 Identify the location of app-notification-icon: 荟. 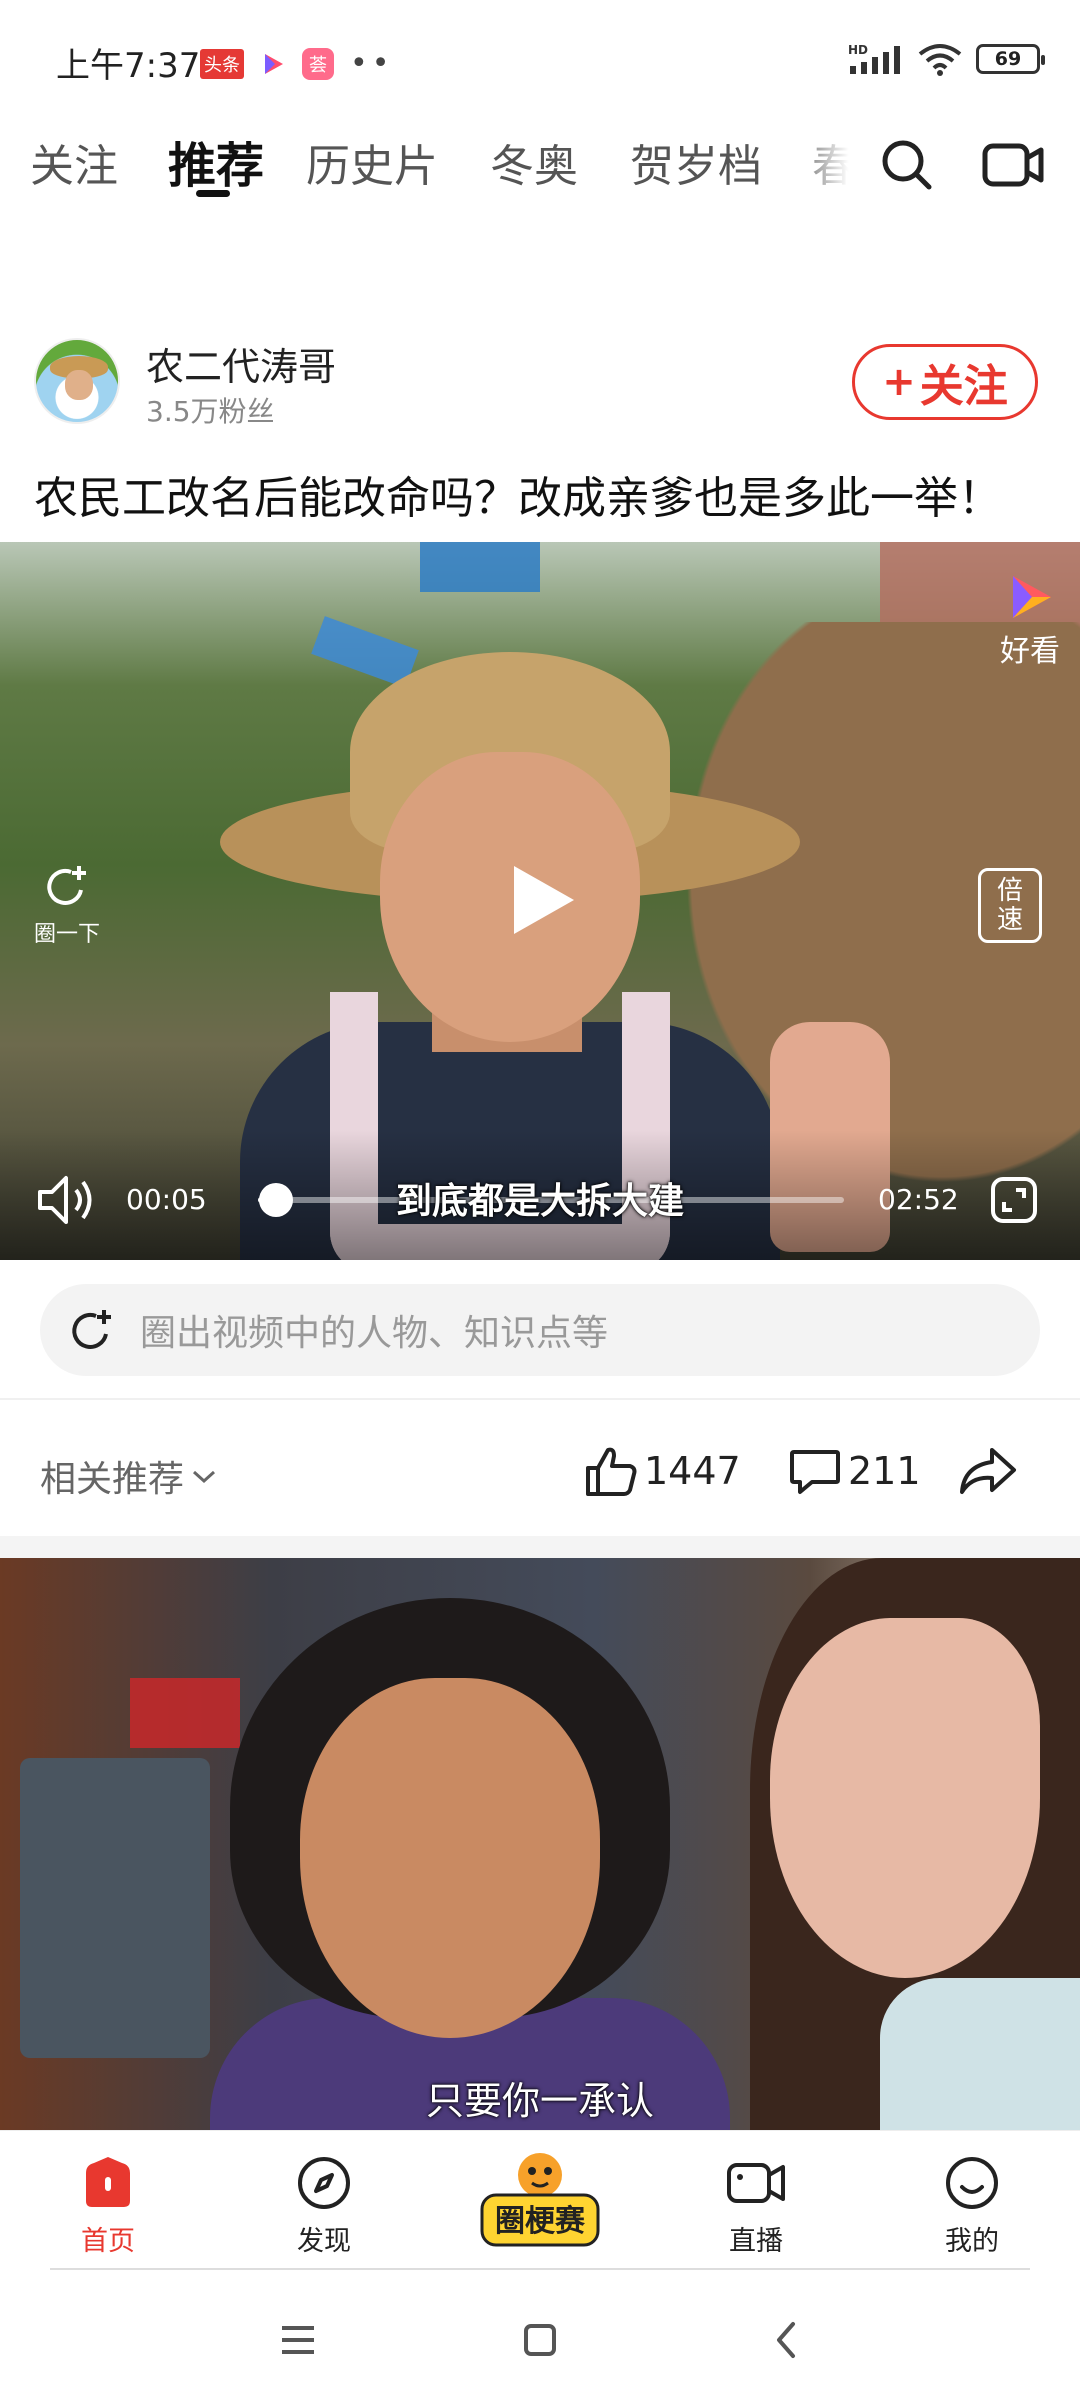
(318, 63).